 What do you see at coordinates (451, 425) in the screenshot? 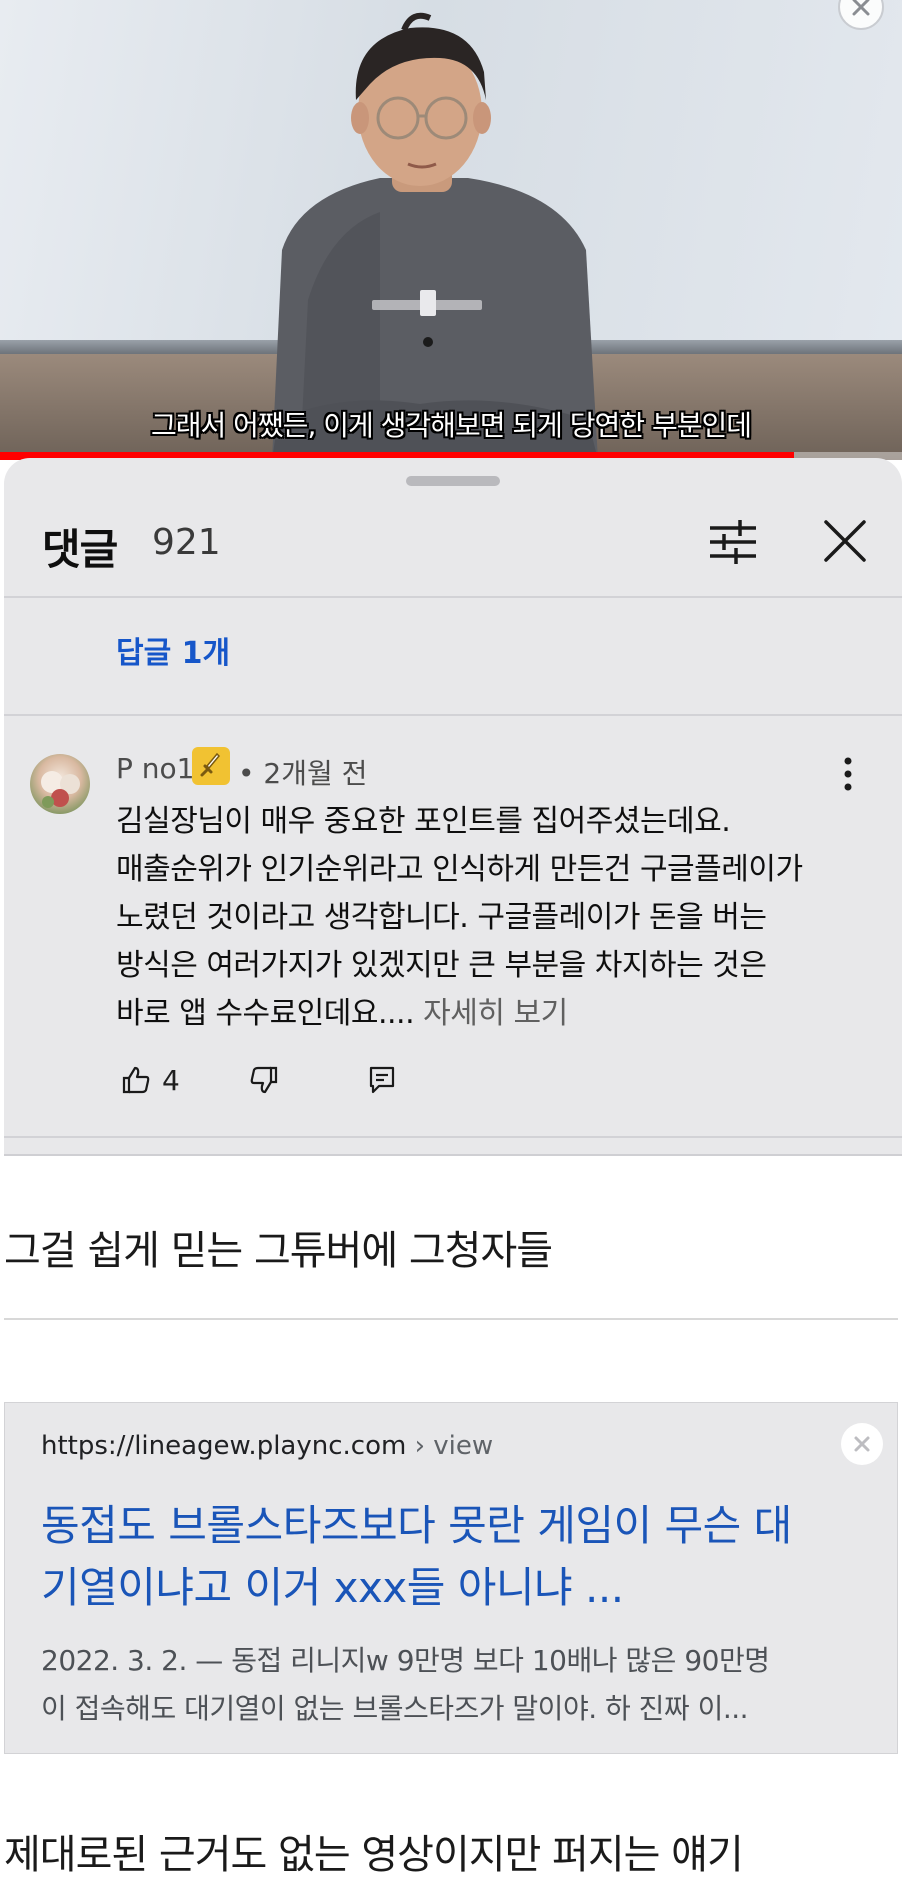
I see `video-subtitle: 그래서 어쨌든, 이게 생각해보면 되게 당연한 부분인데` at bounding box center [451, 425].